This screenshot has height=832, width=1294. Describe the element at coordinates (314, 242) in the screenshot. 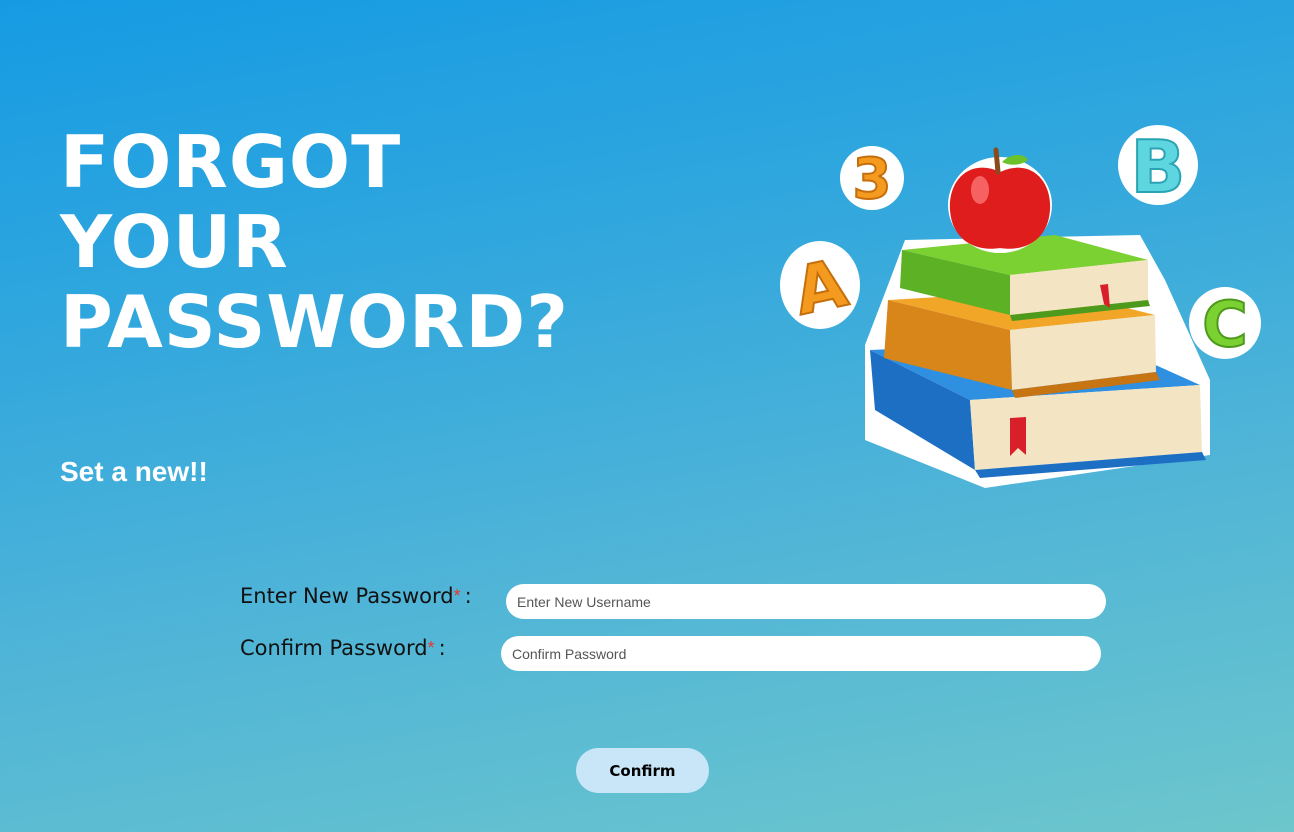

I see `page-title: FORGOT YOUR PASSWORD?` at that location.